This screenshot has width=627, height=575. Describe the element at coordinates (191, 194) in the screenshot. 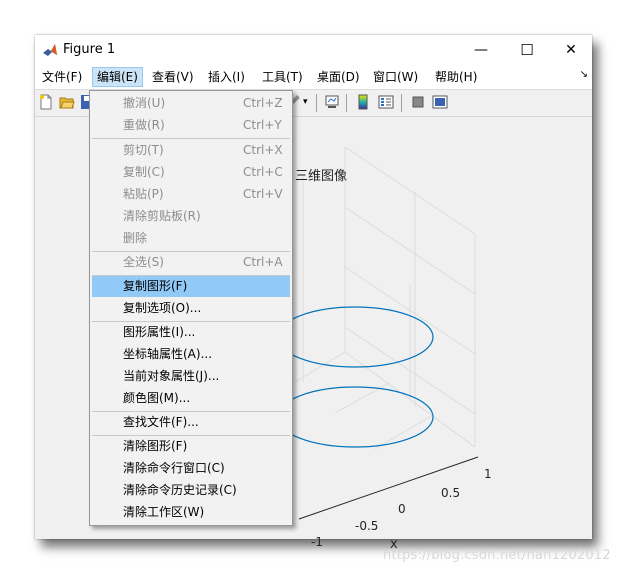

I see `menu-paste: 粘贴(P) Ctrl+V` at that location.